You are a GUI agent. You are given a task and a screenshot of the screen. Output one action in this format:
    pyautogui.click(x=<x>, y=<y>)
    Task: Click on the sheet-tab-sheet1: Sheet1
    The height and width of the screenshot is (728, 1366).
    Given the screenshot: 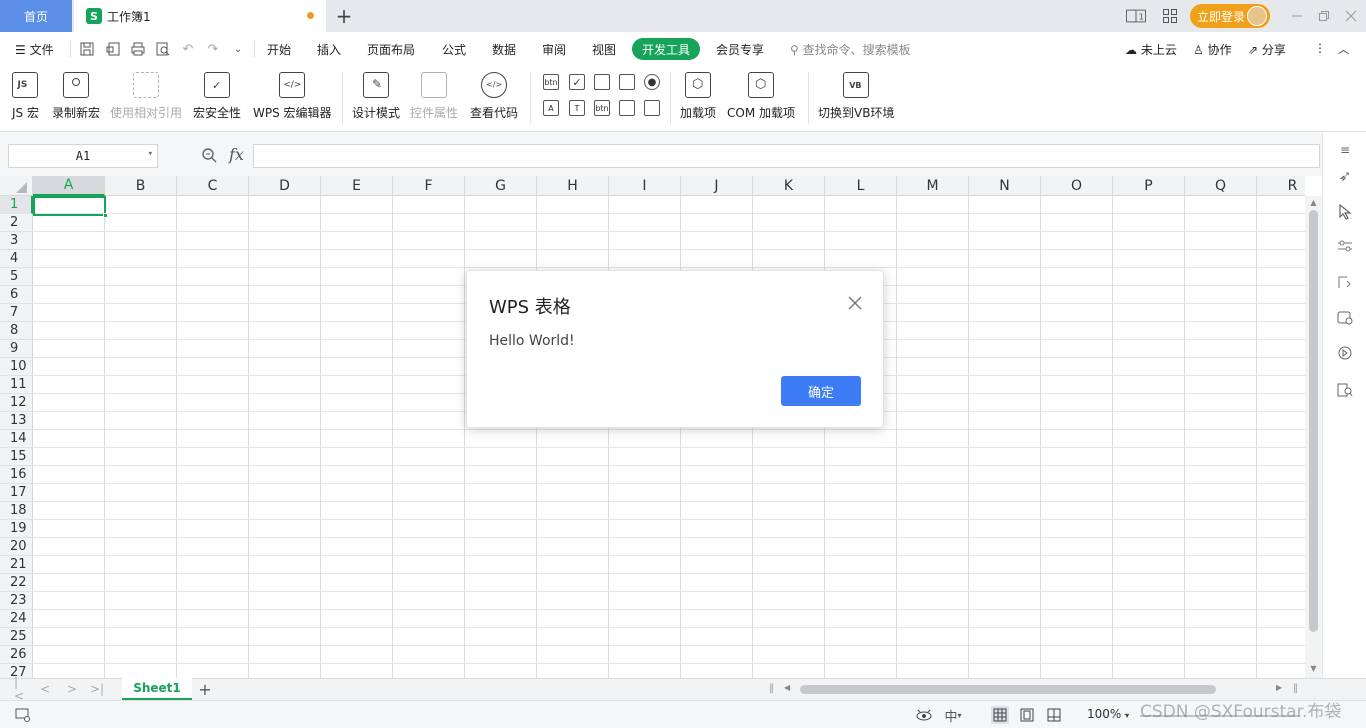 What is the action you would take?
    pyautogui.click(x=157, y=689)
    